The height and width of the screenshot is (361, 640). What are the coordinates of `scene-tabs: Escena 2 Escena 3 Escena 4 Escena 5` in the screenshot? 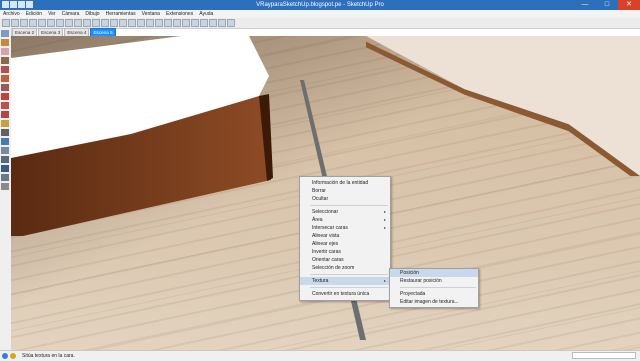 It's located at (64, 32).